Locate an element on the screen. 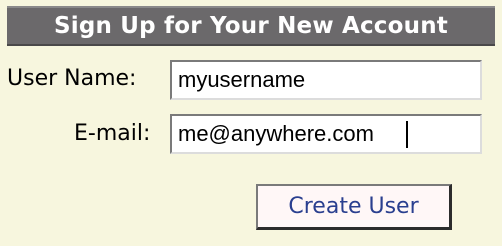 Image resolution: width=502 pixels, height=246 pixels. create-user-button: Create User is located at coordinates (354, 207).